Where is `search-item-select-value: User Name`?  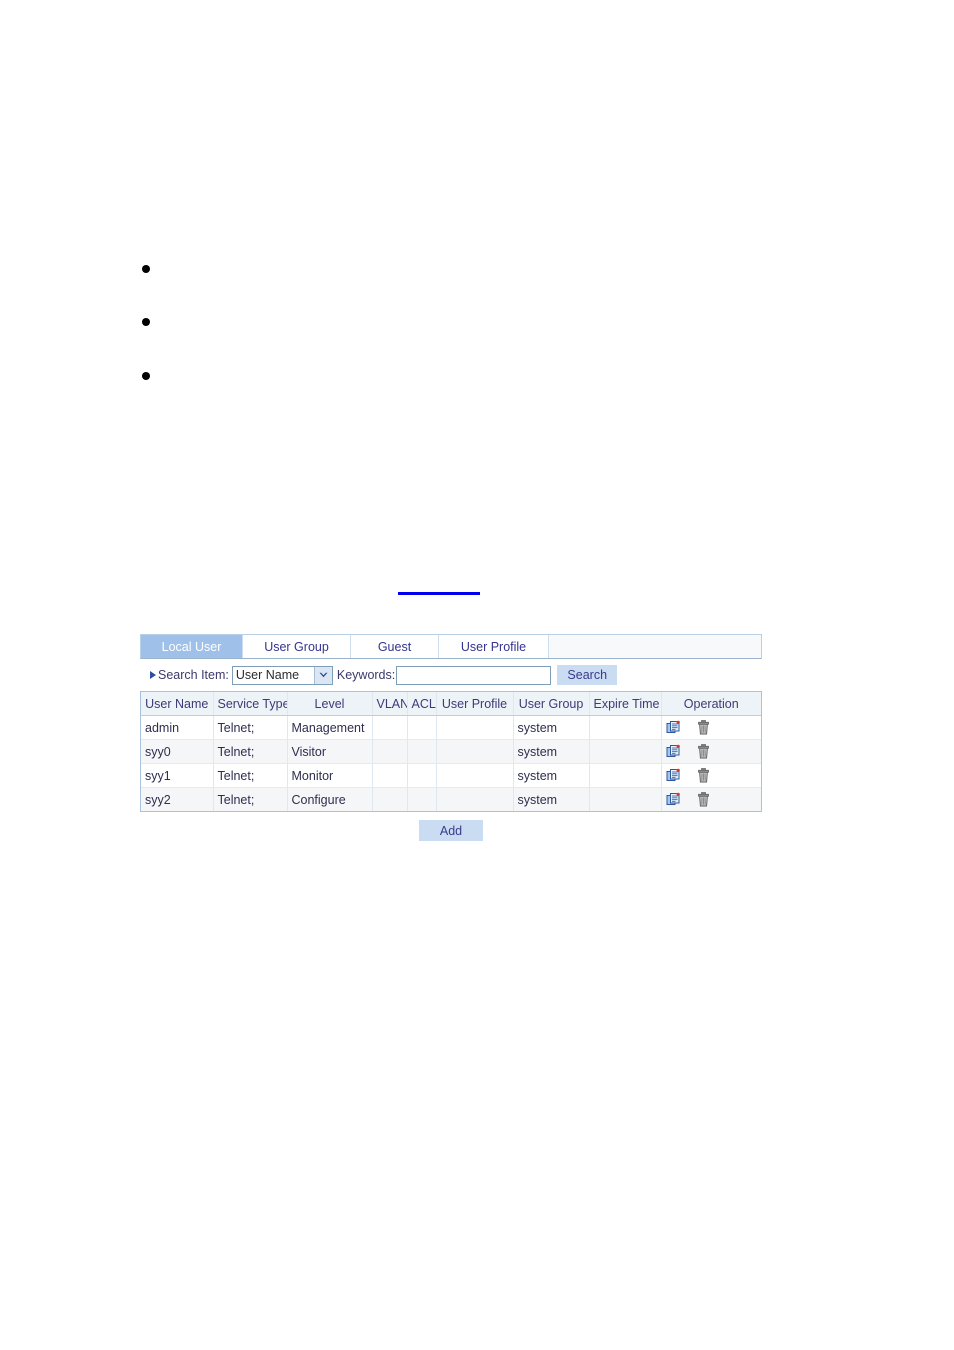 search-item-select-value: User Name is located at coordinates (267, 674).